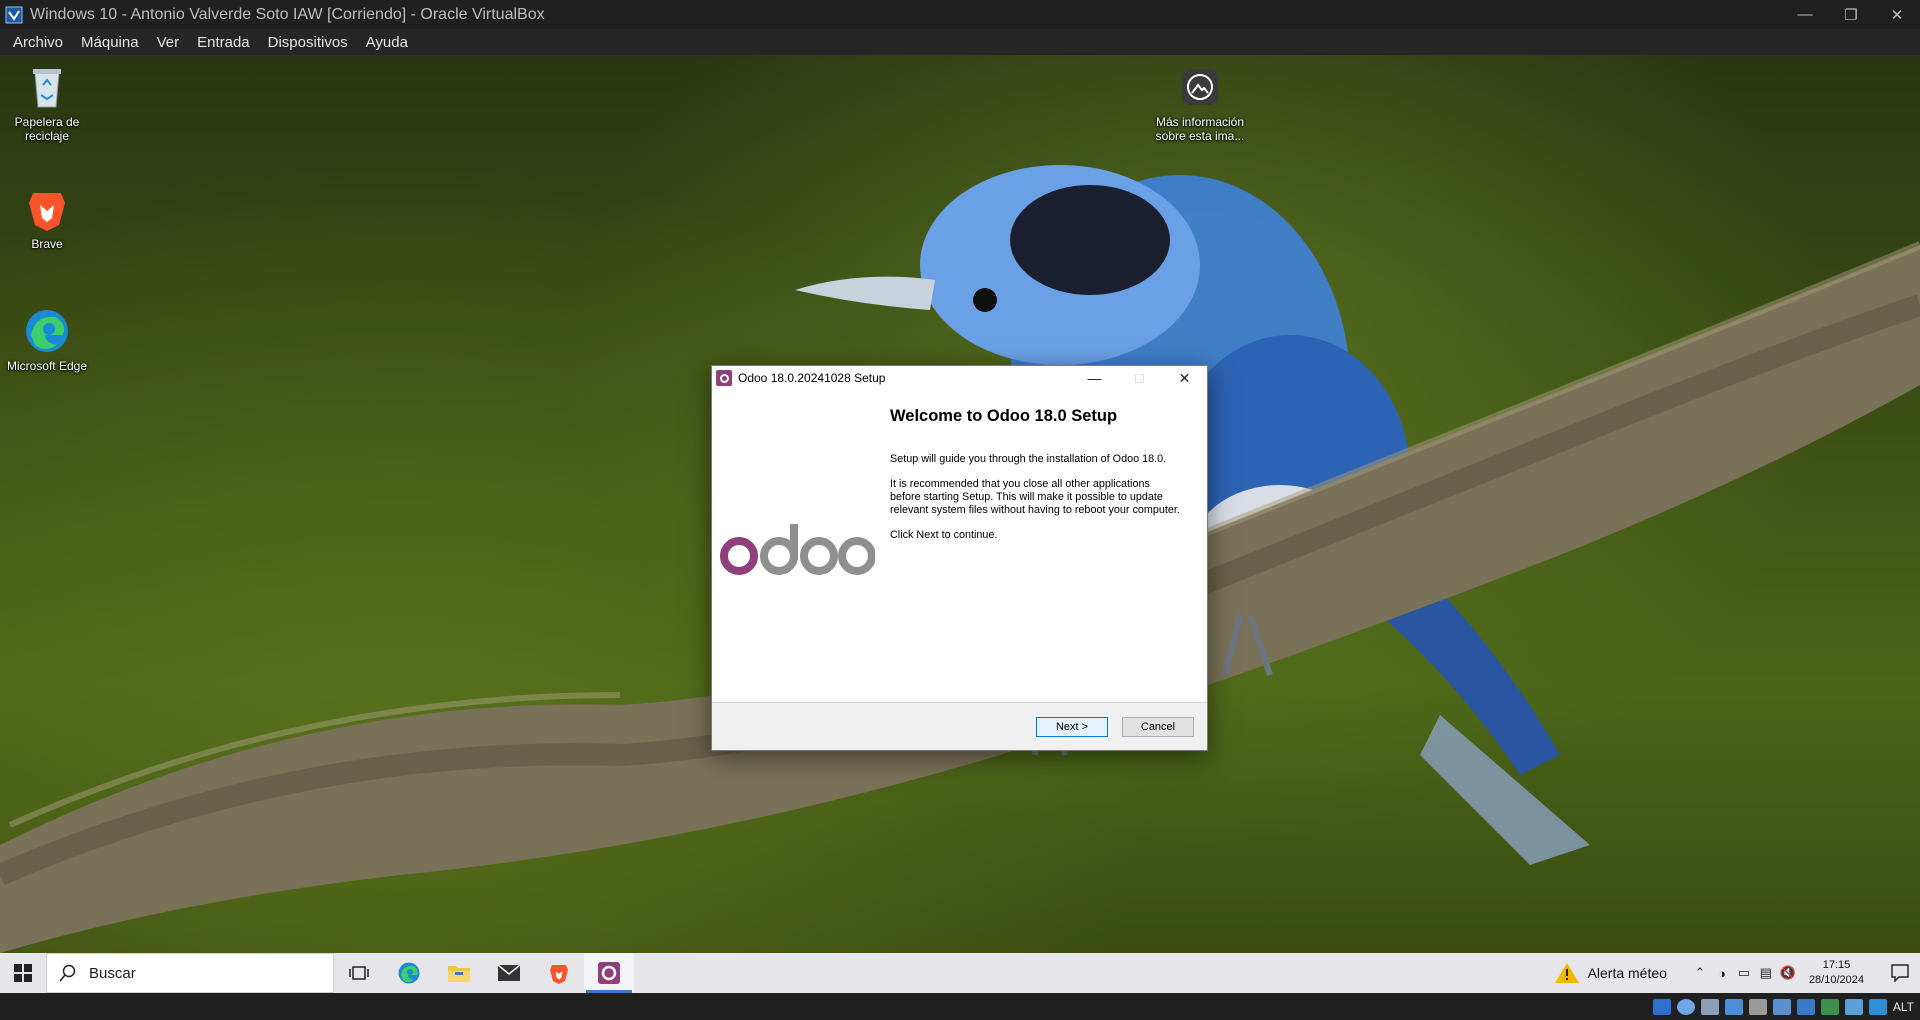 This screenshot has height=1020, width=1920. What do you see at coordinates (1722, 973) in the screenshot?
I see `meet-now-icon: ◑` at bounding box center [1722, 973].